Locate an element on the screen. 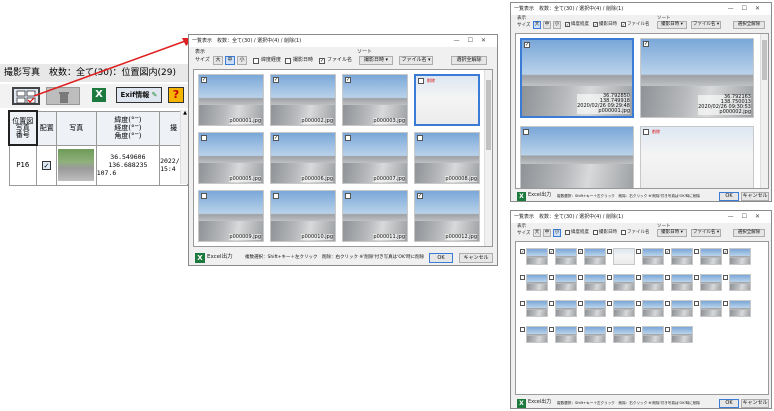 The height and width of the screenshot is (411, 774). thumbnail: p000011.jpg is located at coordinates (375, 216).